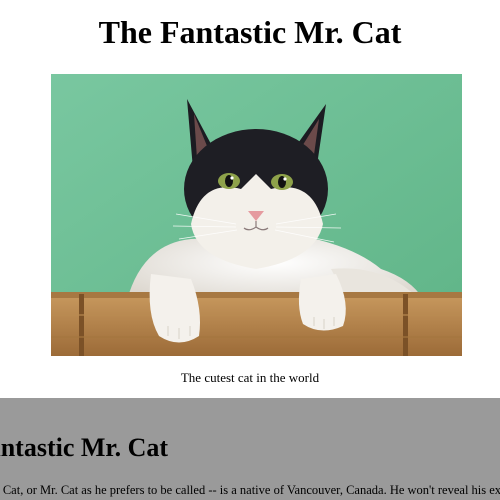 Image resolution: width=500 pixels, height=500 pixels. Describe the element at coordinates (250, 32) in the screenshot. I see `page-title: The Fantastic Mr. Cat` at that location.